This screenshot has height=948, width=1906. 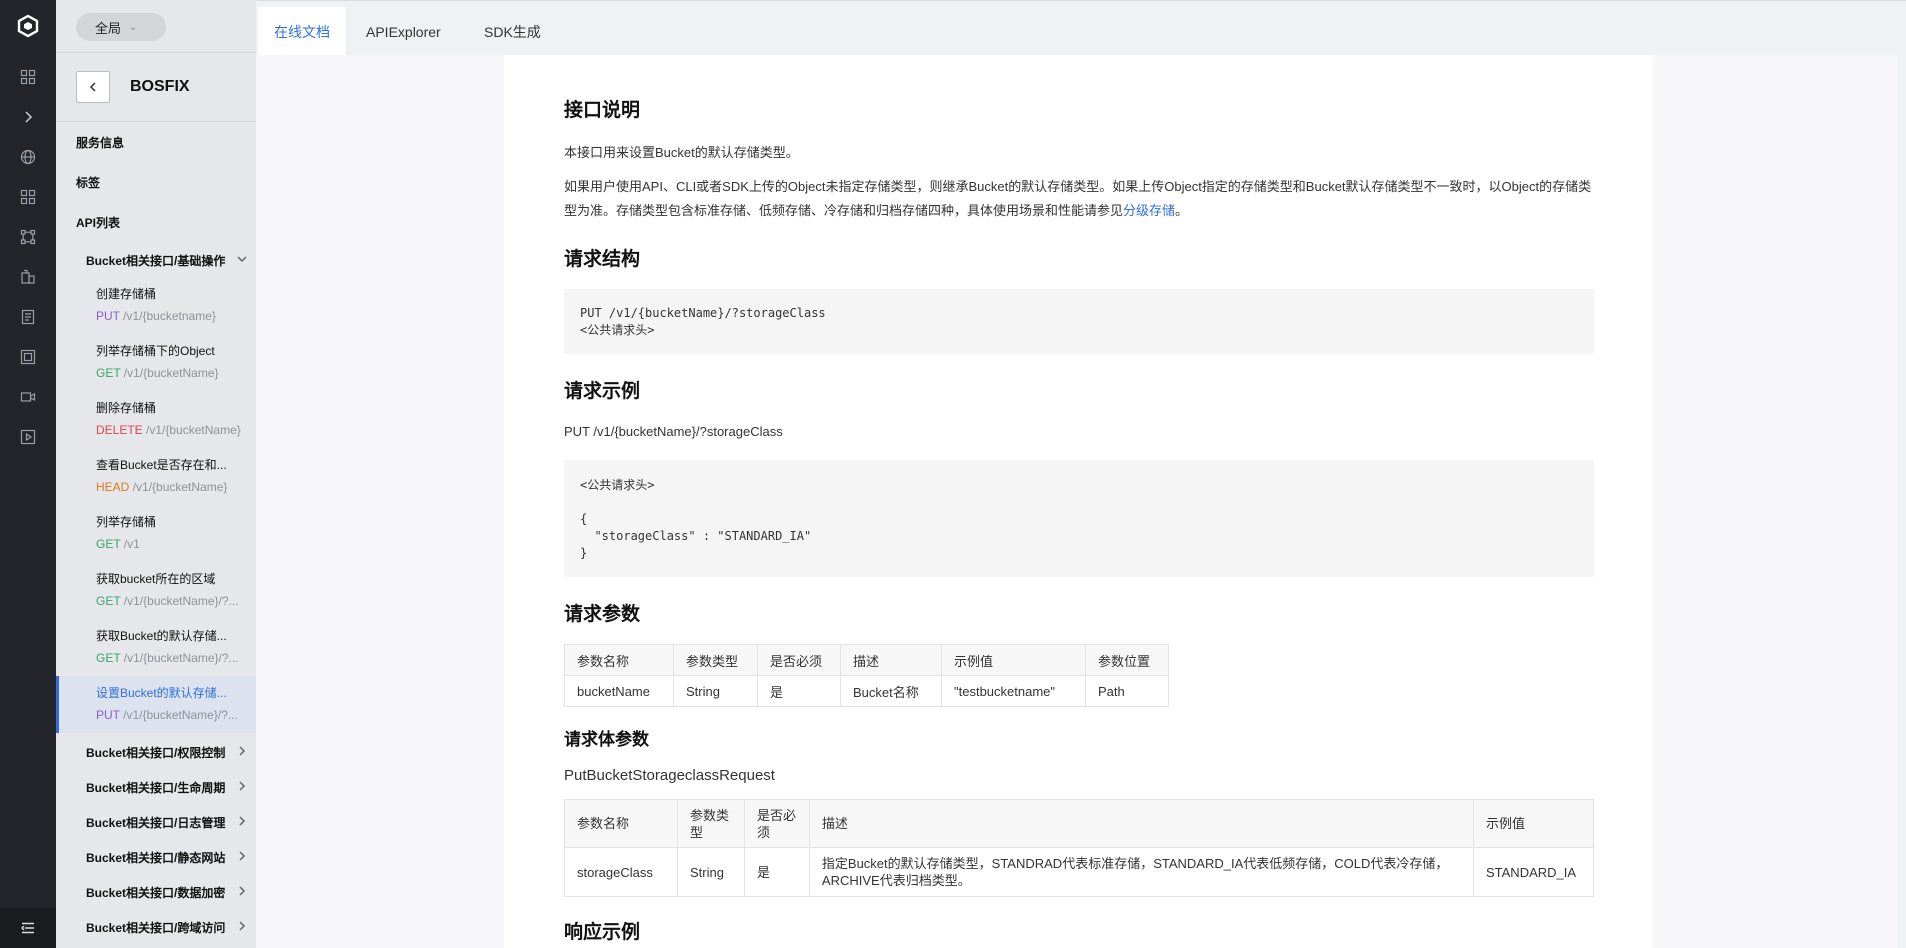 I want to click on dashboard-icon, so click(x=28, y=77).